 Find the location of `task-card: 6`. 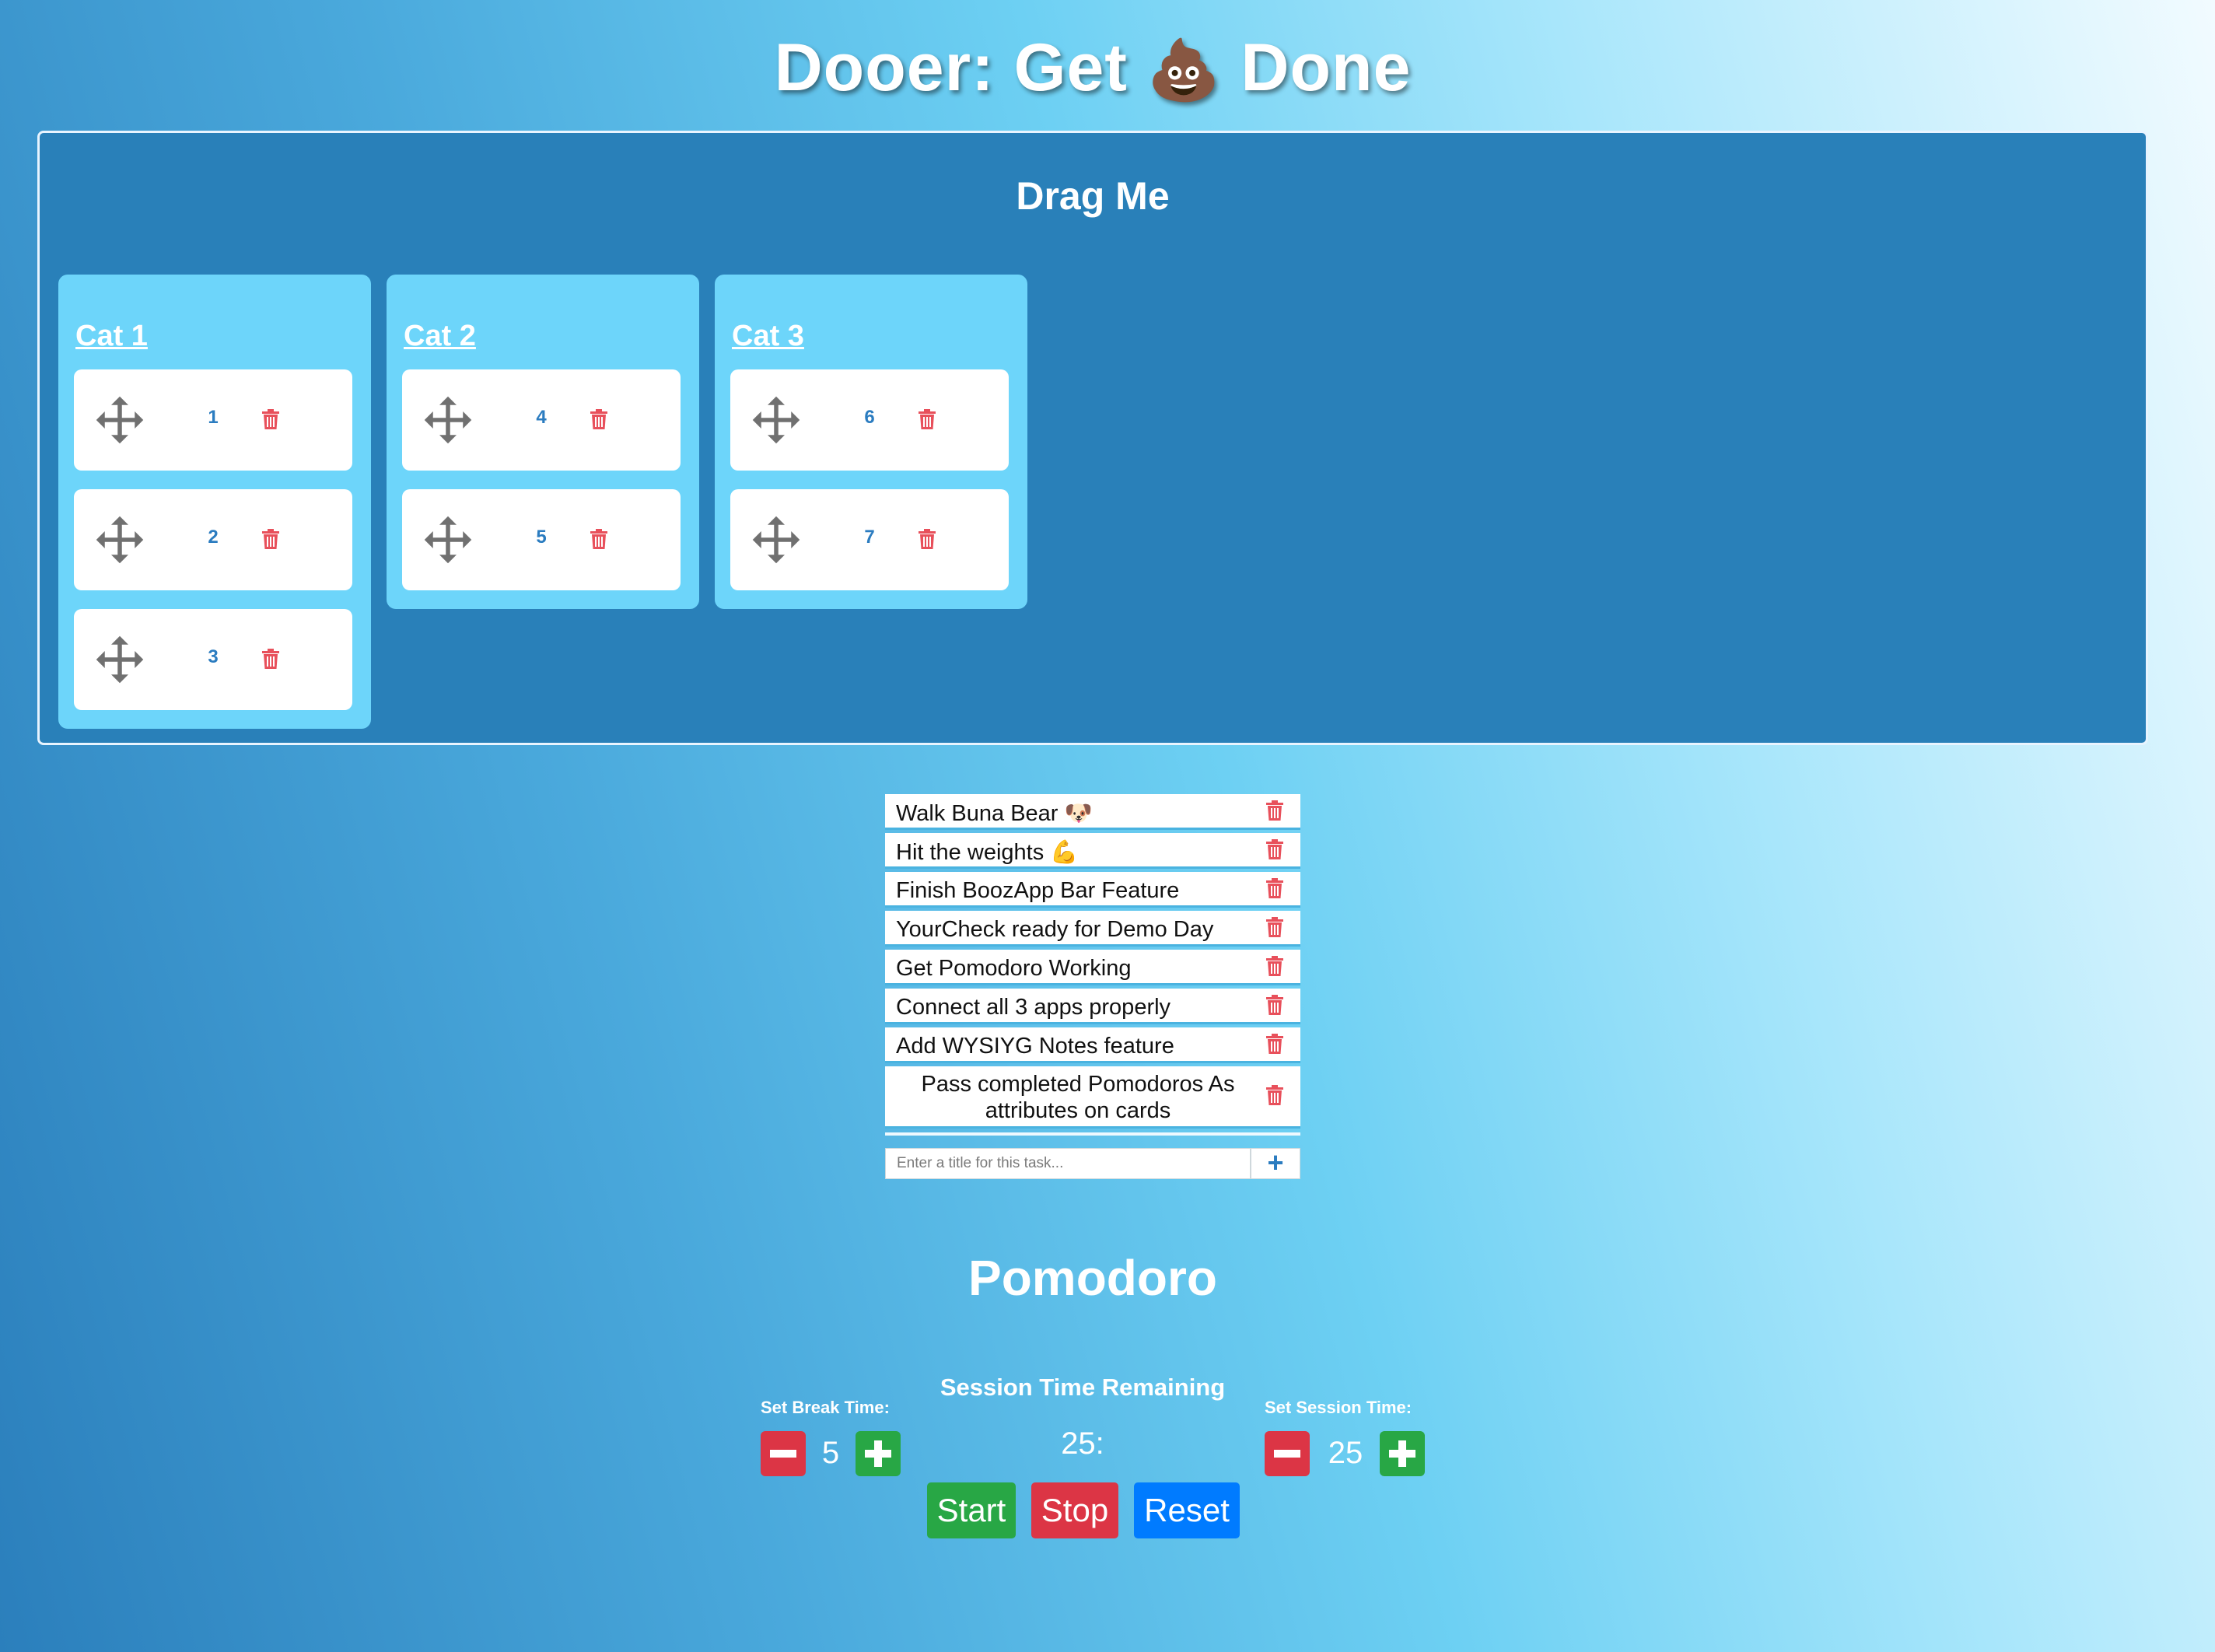

task-card: 6 is located at coordinates (869, 420).